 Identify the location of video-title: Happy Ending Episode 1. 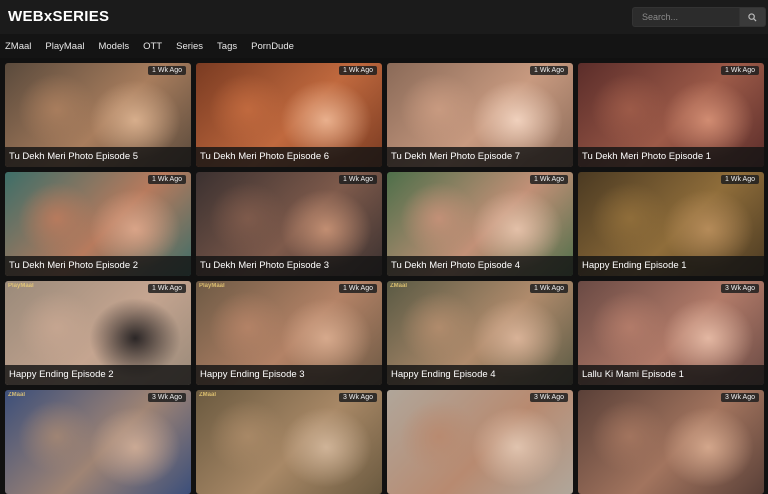
(671, 266).